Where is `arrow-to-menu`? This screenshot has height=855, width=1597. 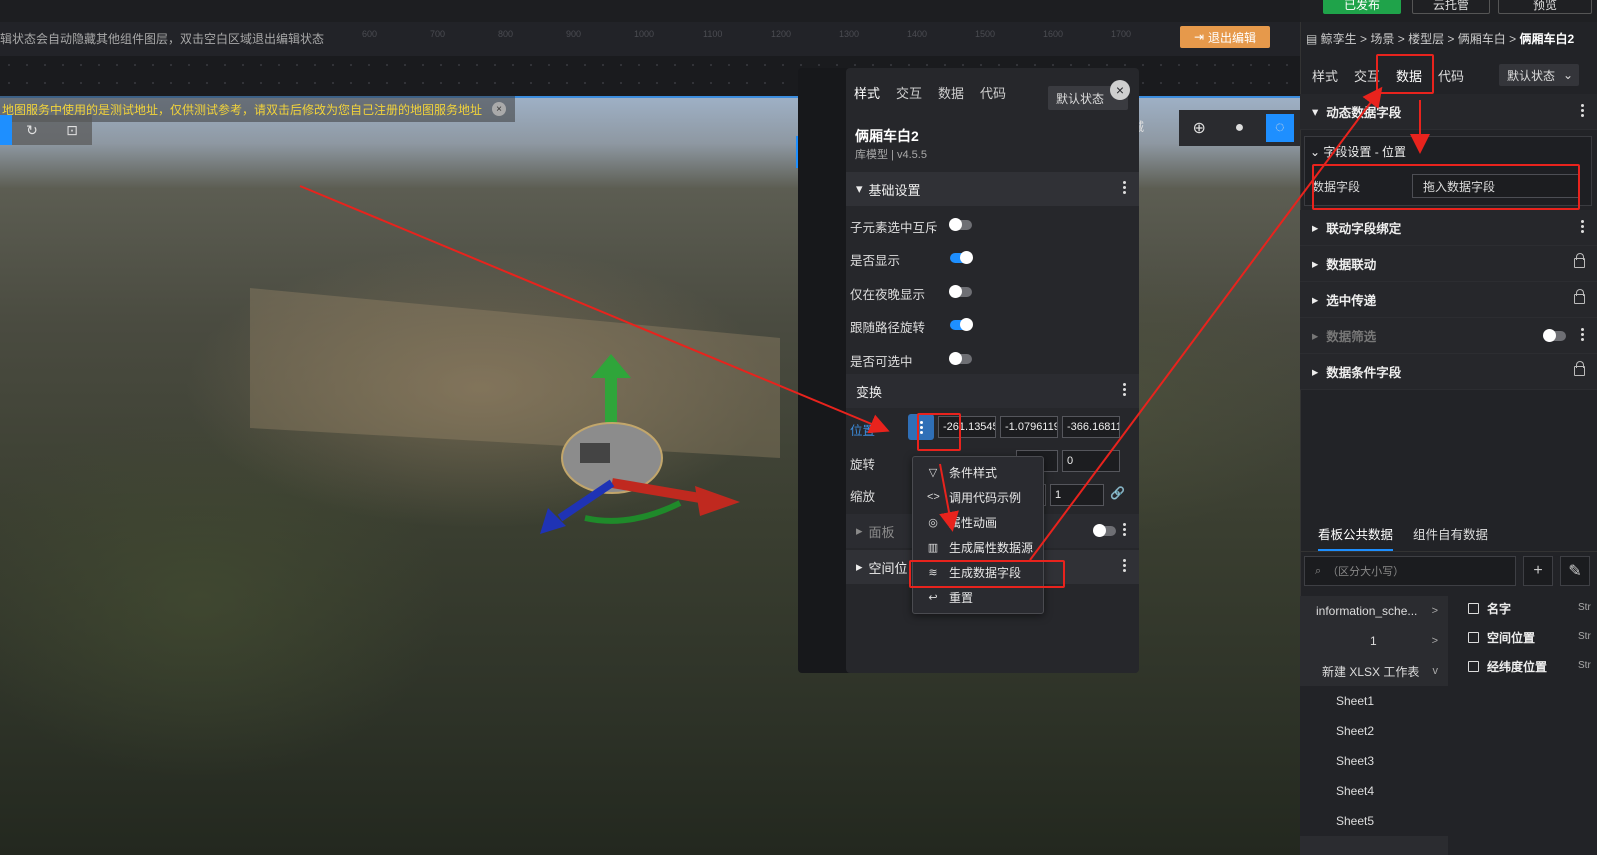 arrow-to-menu is located at coordinates (949, 497).